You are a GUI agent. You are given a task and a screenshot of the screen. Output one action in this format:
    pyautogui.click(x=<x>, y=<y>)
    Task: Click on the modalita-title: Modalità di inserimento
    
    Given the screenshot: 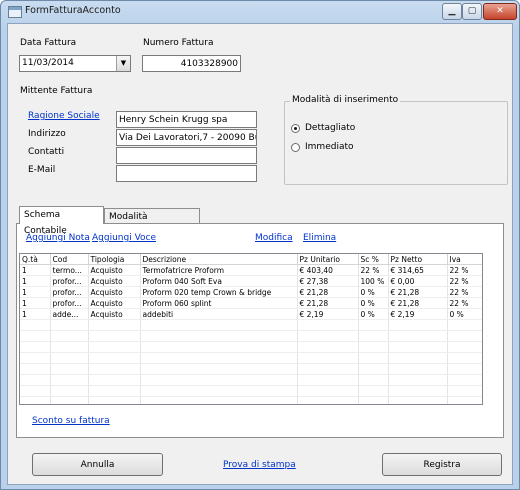 What is the action you would take?
    pyautogui.click(x=345, y=100)
    